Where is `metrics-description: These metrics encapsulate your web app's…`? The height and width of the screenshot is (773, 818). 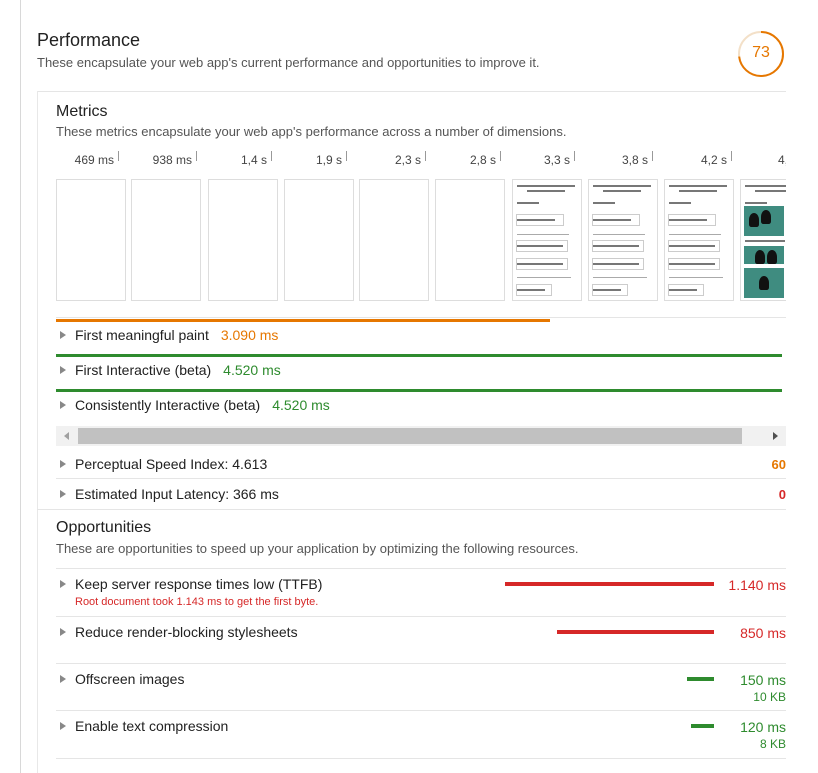
metrics-description: These metrics encapsulate your web app's… is located at coordinates (311, 131).